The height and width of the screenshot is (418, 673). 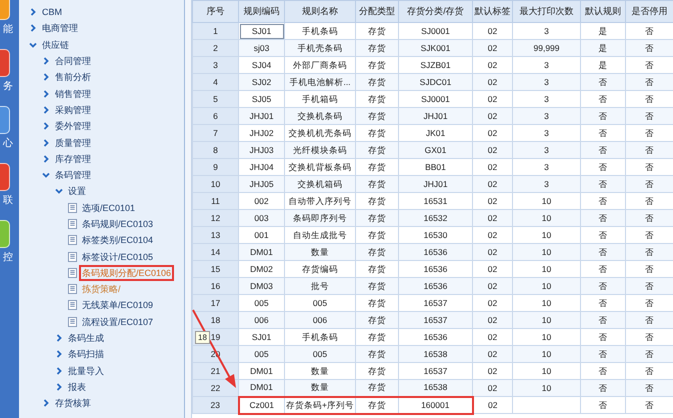 What do you see at coordinates (8, 258) in the screenshot?
I see `app-label: 控` at bounding box center [8, 258].